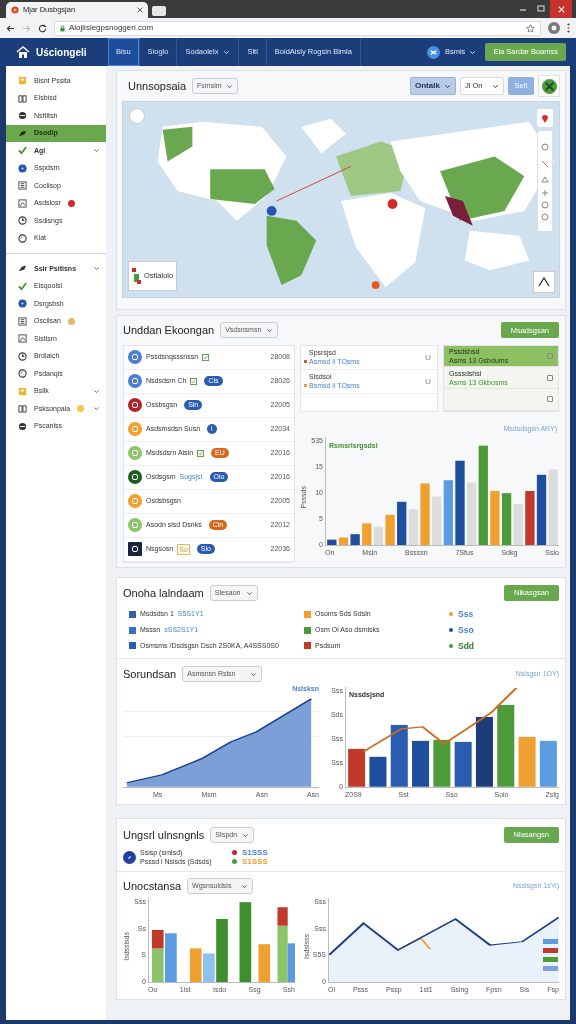  Describe the element at coordinates (157, 86) in the screenshot. I see `section-title: Unnsopsaia` at that location.